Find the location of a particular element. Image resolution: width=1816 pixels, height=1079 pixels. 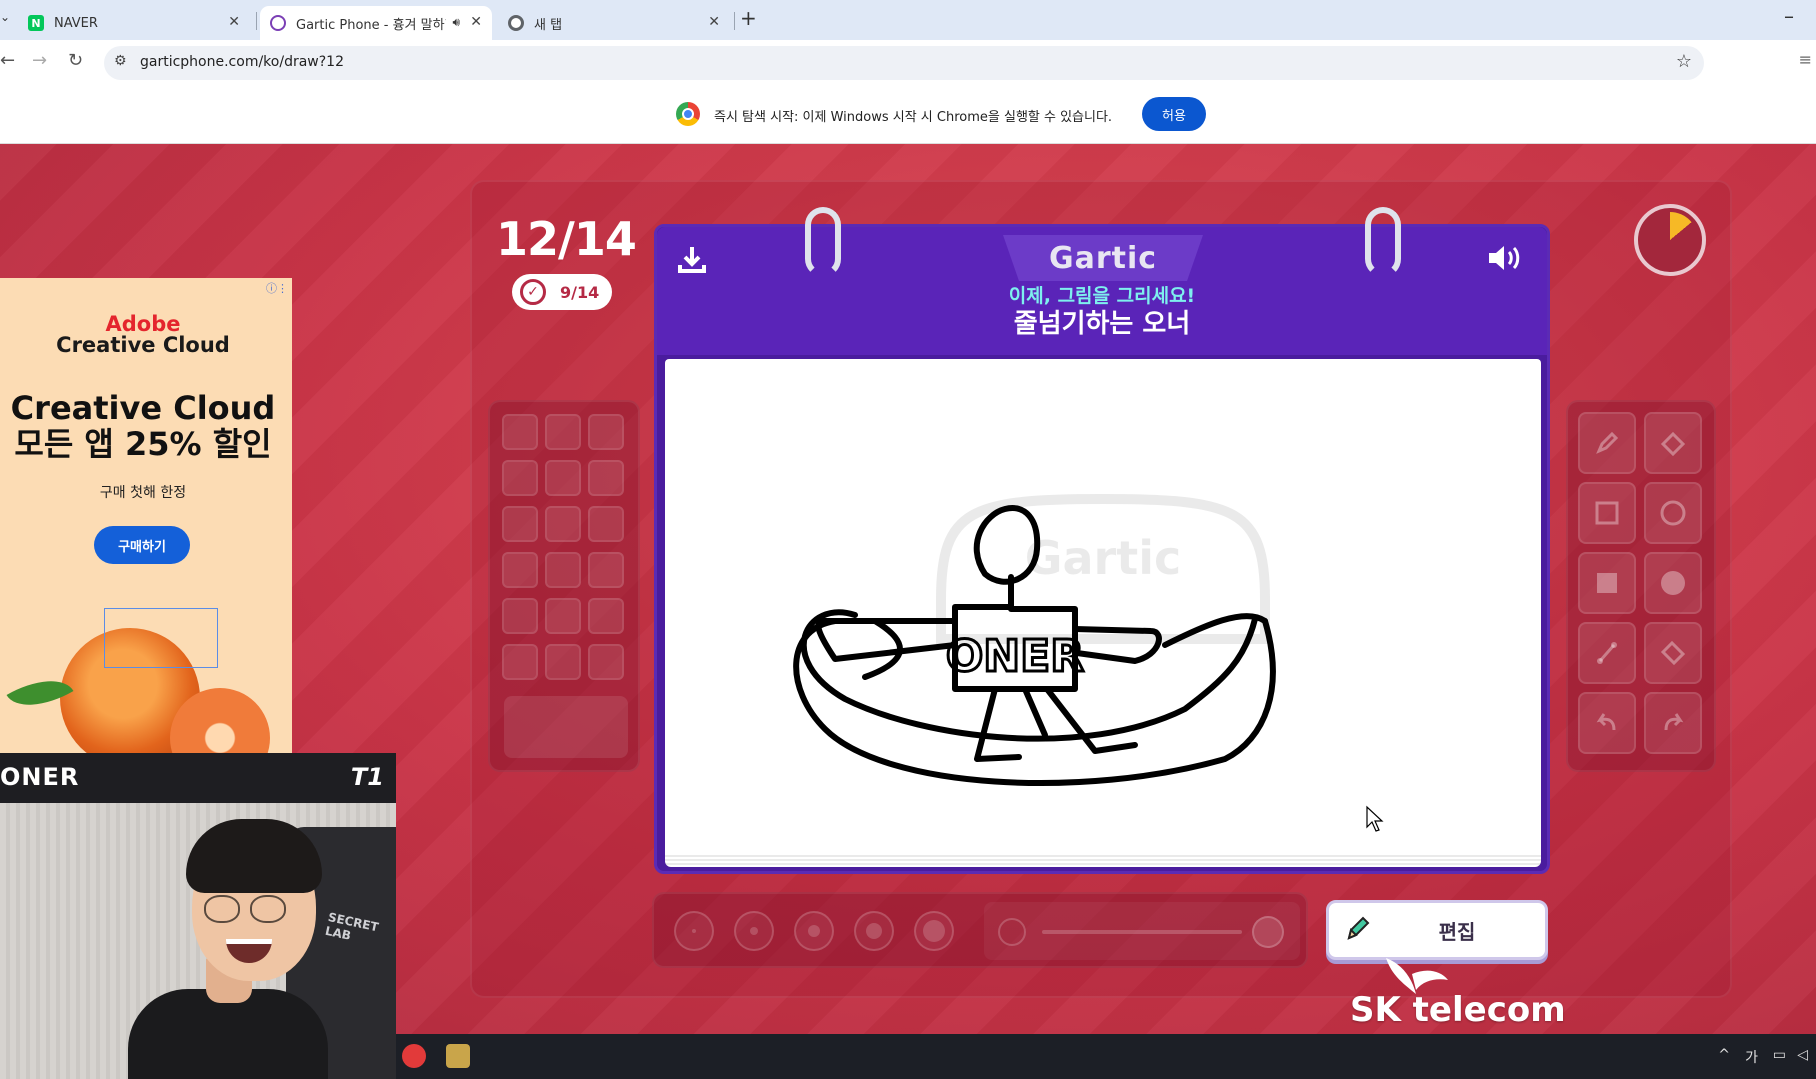

new-tab-favicon-icon is located at coordinates (516, 23).